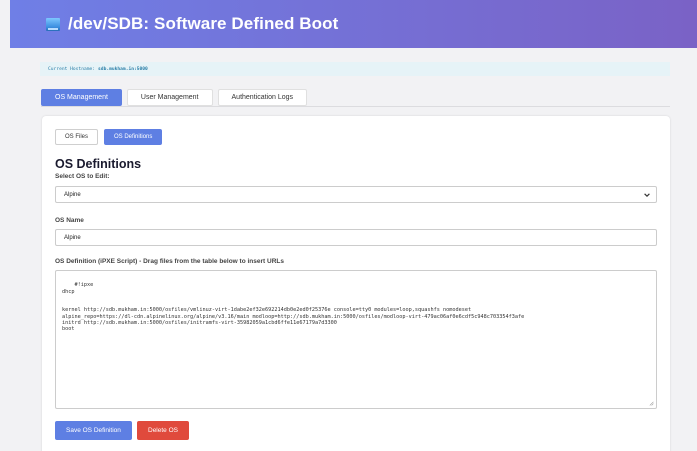  I want to click on chevron-down-icon, so click(647, 195).